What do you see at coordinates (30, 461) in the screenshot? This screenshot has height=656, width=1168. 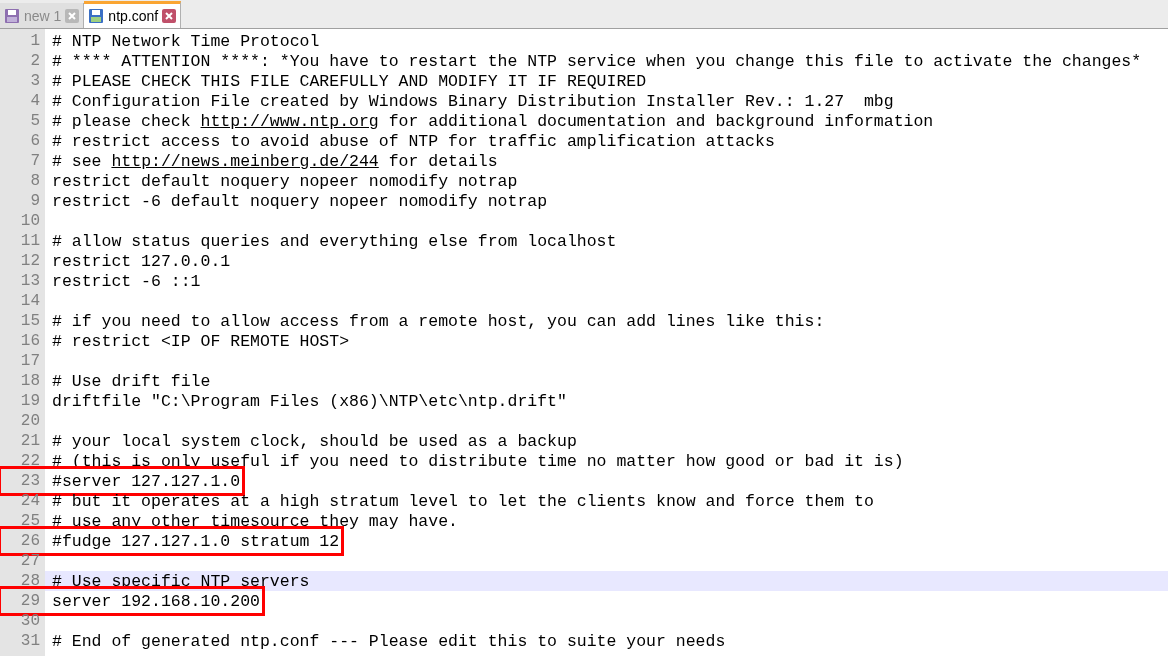 I see `line-number: 22` at bounding box center [30, 461].